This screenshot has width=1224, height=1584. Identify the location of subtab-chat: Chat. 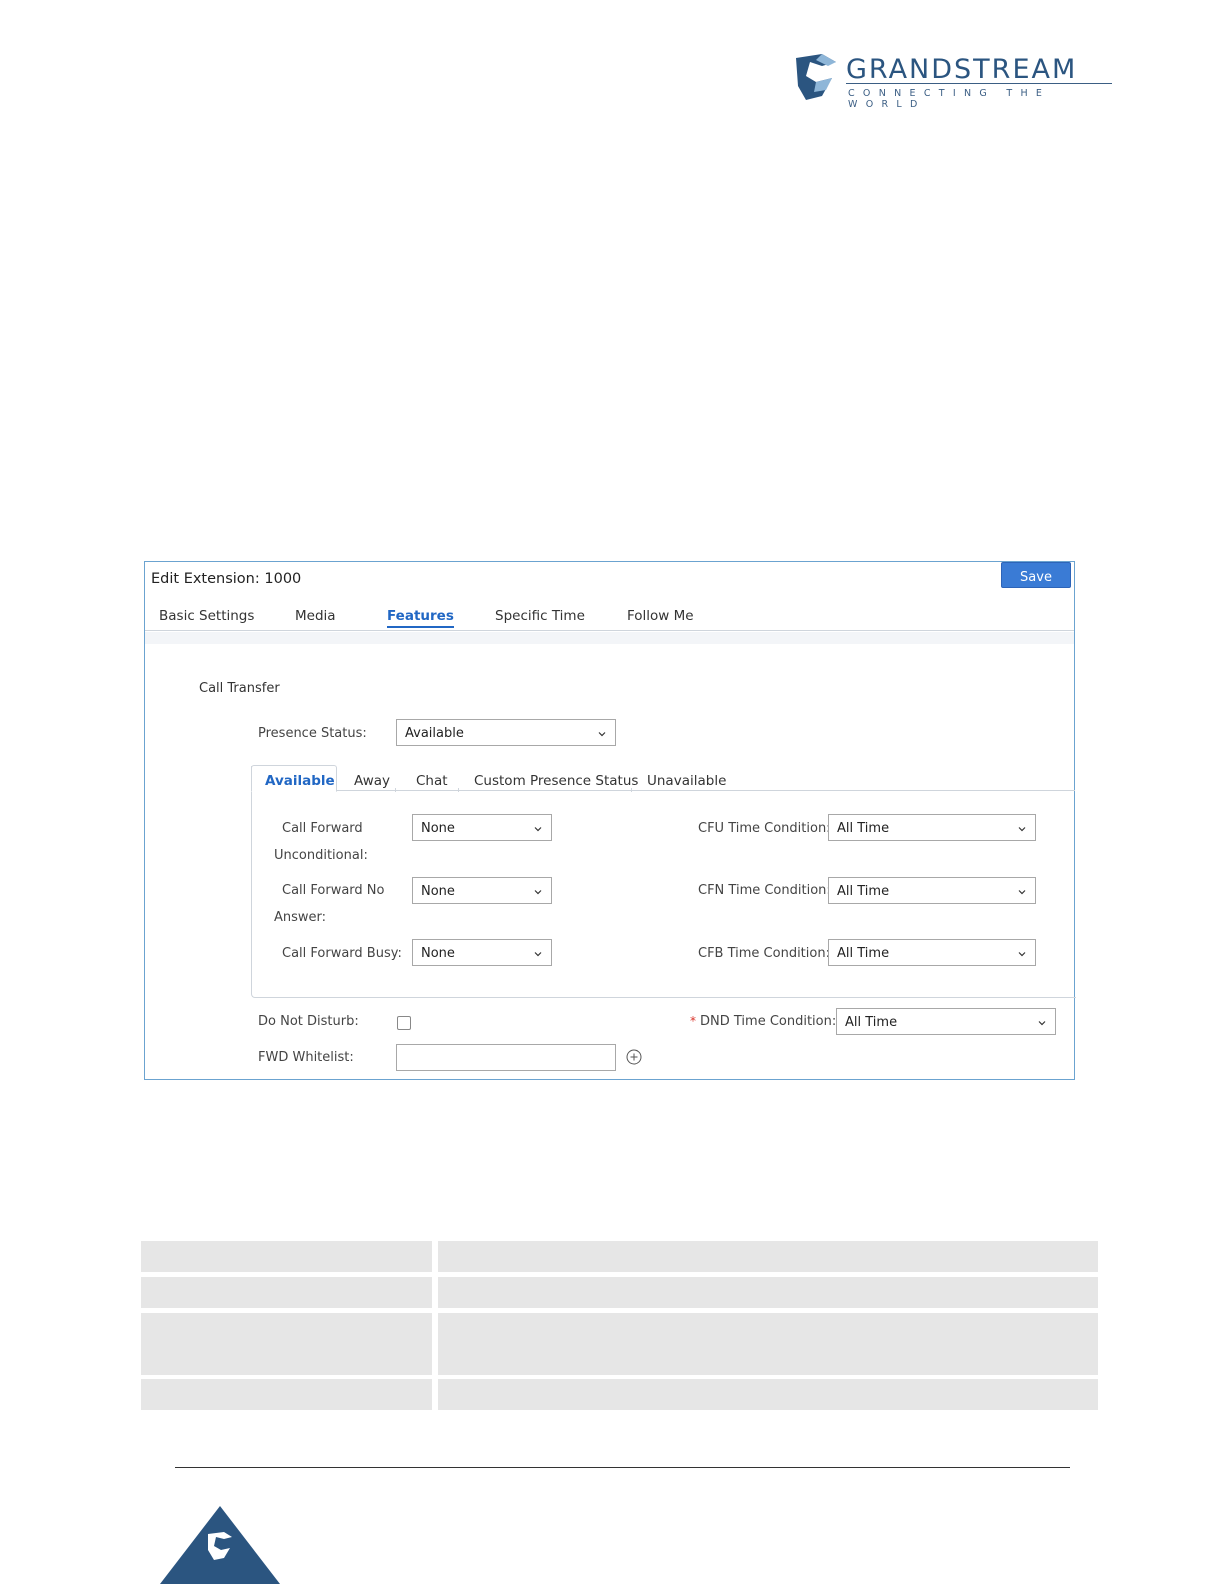
(432, 781).